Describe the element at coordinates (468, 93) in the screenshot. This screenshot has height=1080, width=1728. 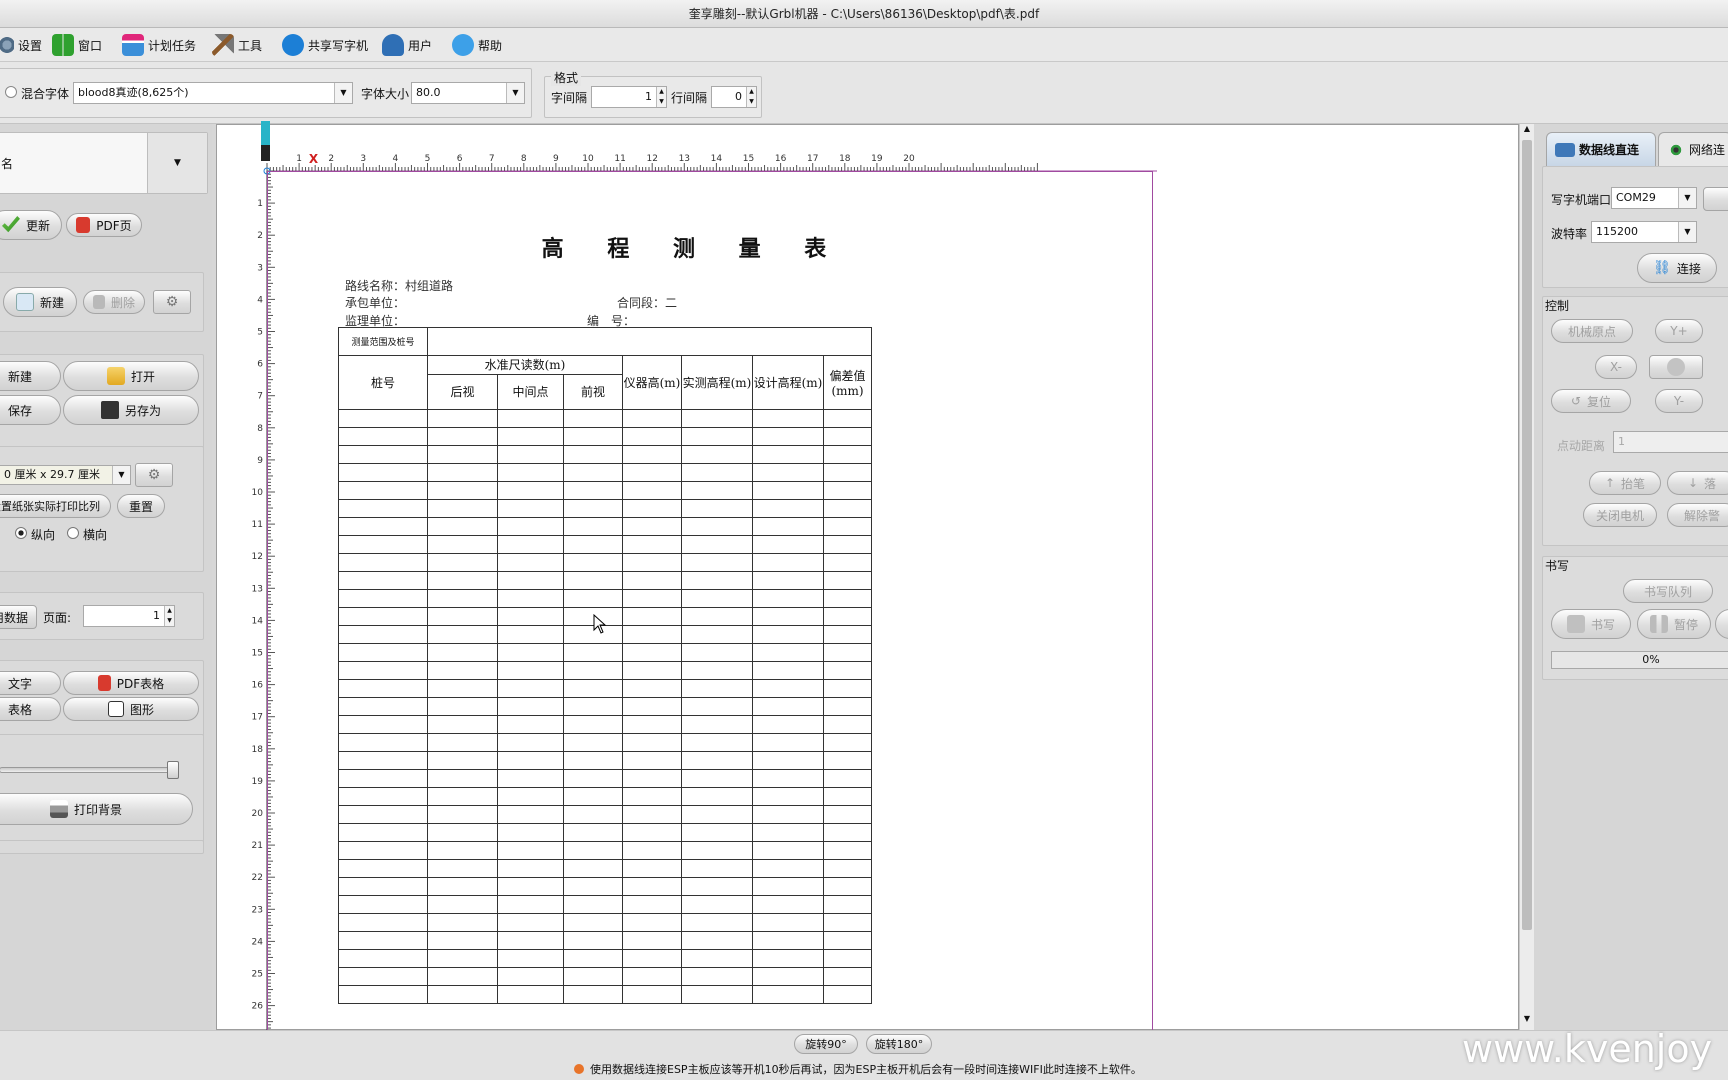
I see `font-size-select: 80.0 ▼` at that location.